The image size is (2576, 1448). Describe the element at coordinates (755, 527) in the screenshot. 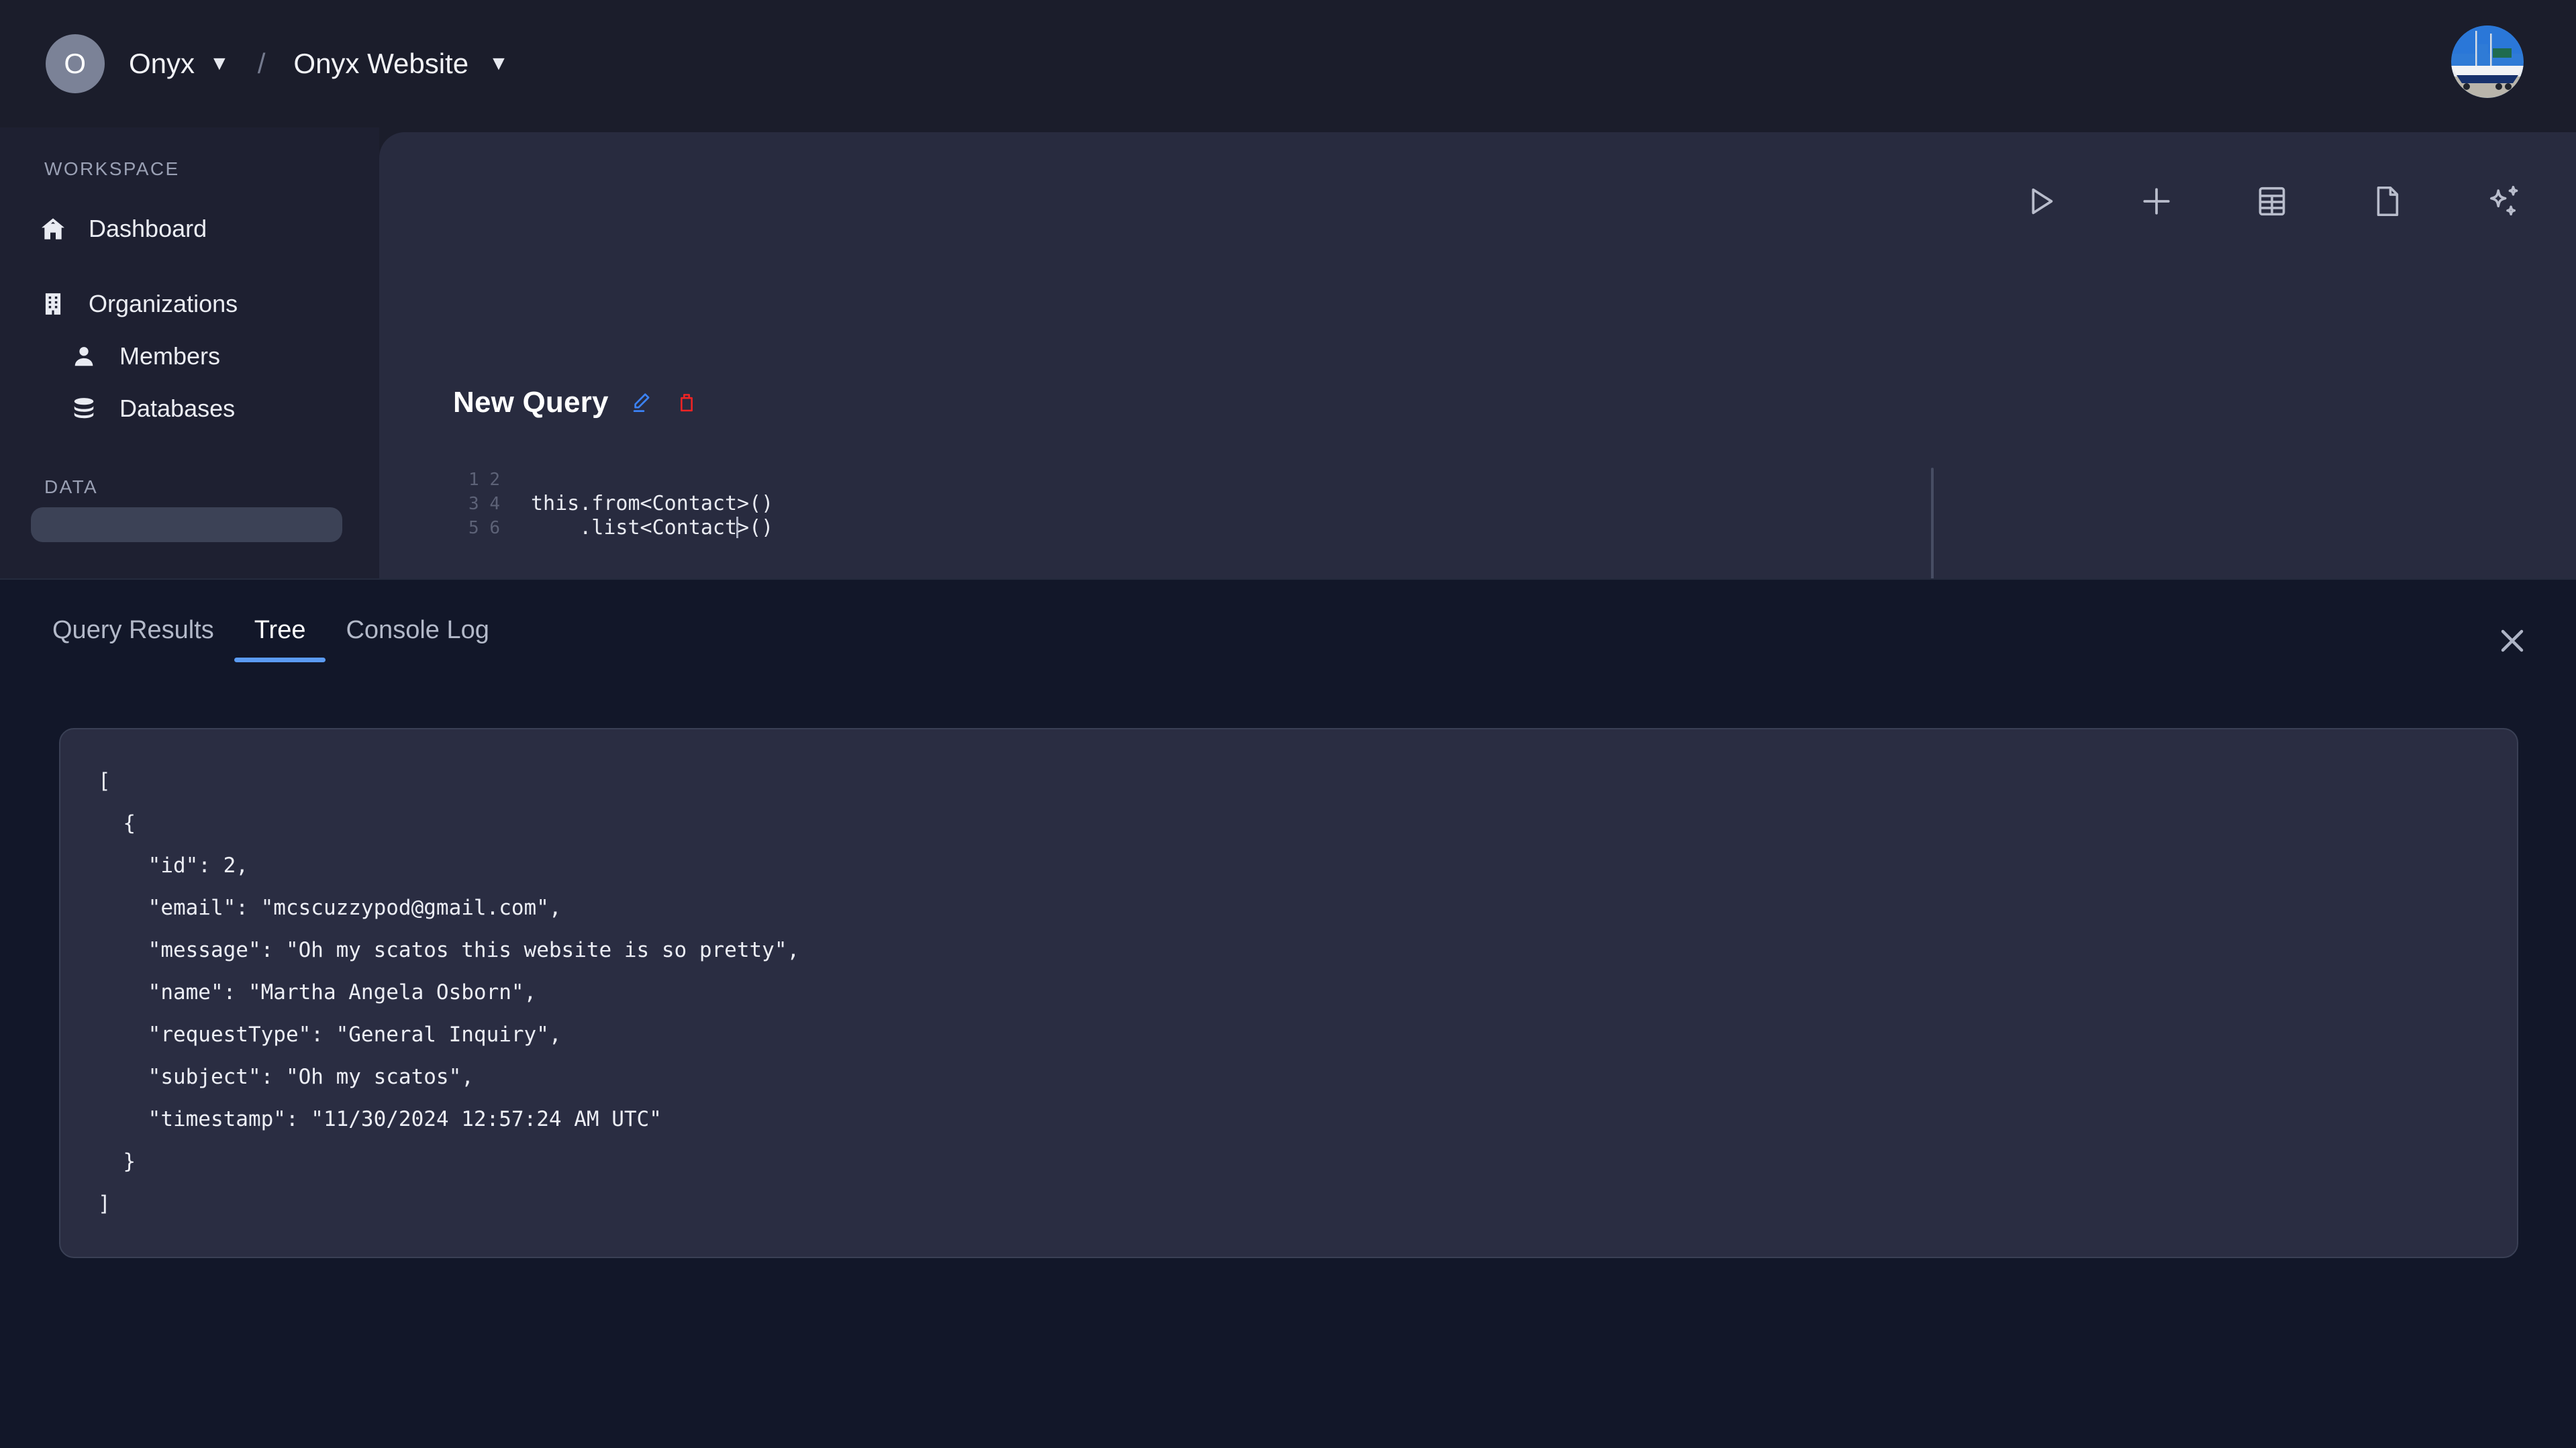

I see `code-line-3-post: >()` at that location.